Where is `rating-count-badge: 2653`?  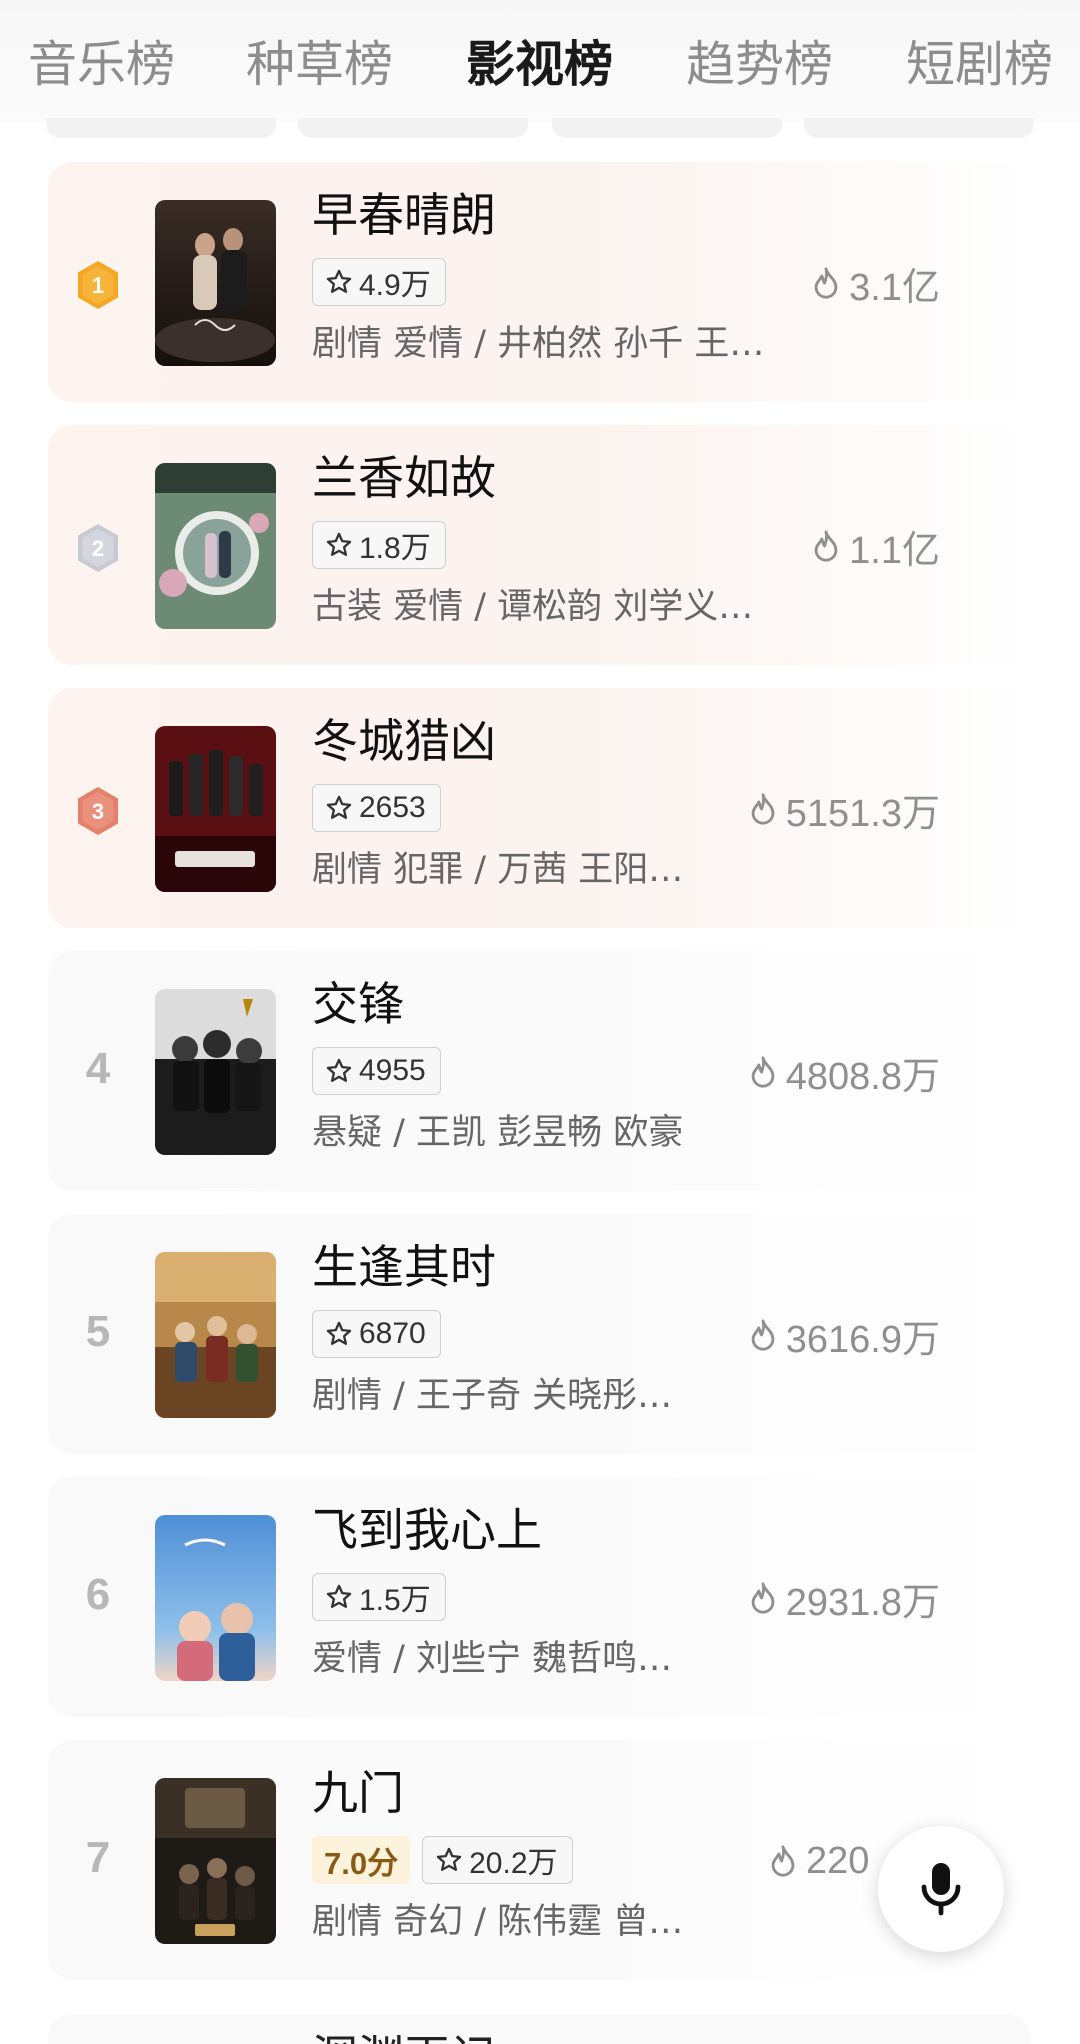 rating-count-badge: 2653 is located at coordinates (376, 808).